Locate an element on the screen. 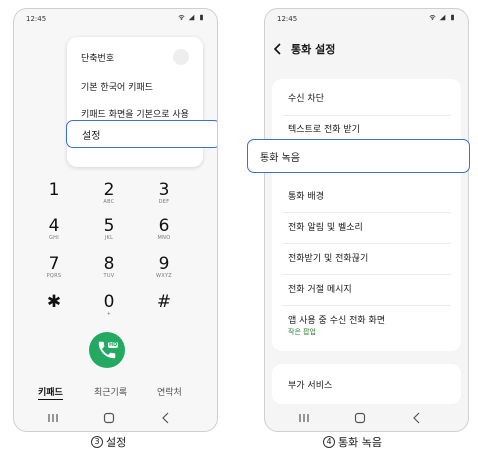 This screenshot has width=478, height=459. key-7: 7 PQRS is located at coordinates (54, 267).